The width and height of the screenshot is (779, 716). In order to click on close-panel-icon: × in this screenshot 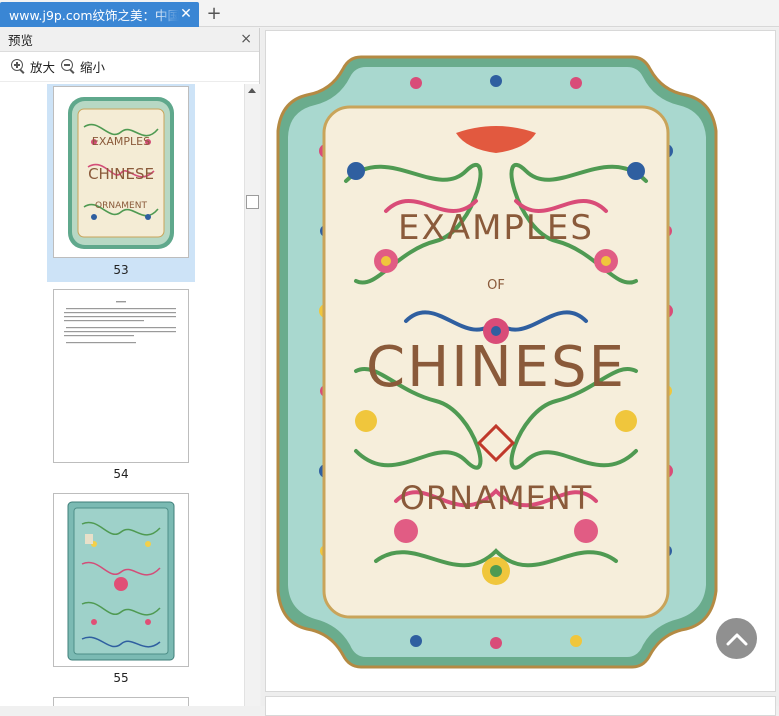, I will do `click(246, 39)`.